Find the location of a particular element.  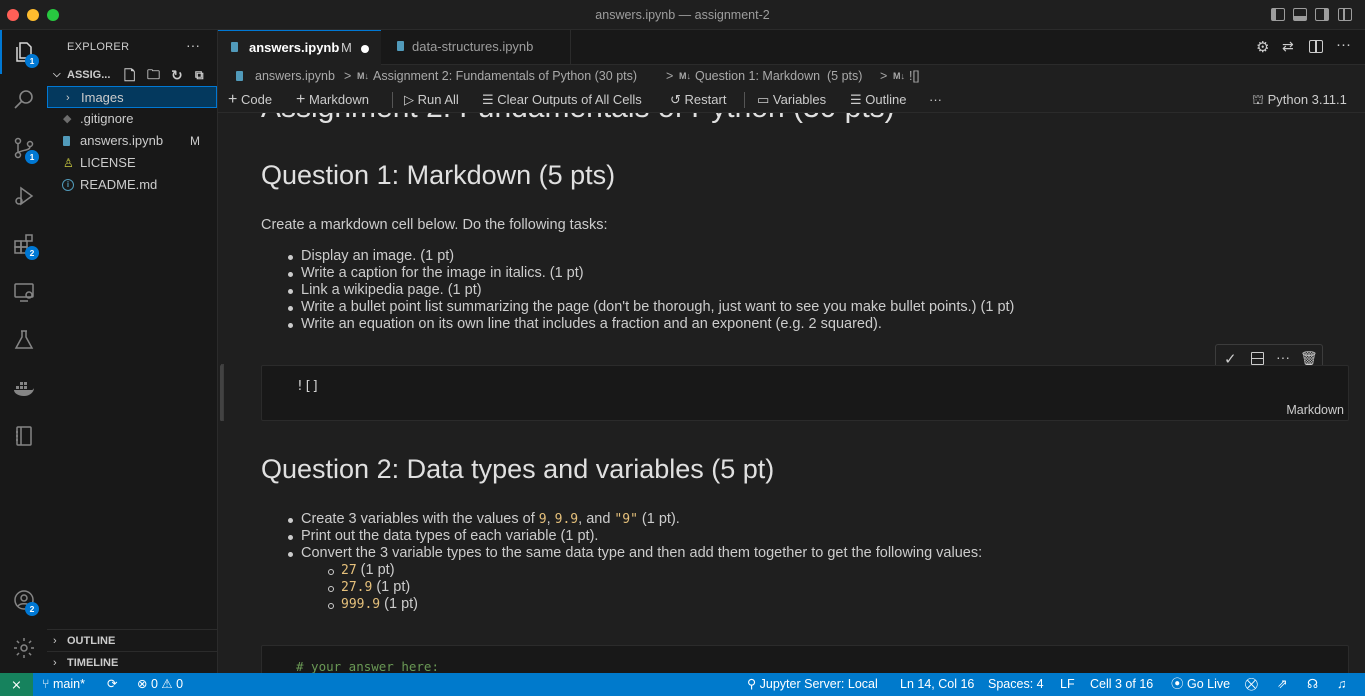

feedback-icon: ☊ is located at coordinates (1312, 684).